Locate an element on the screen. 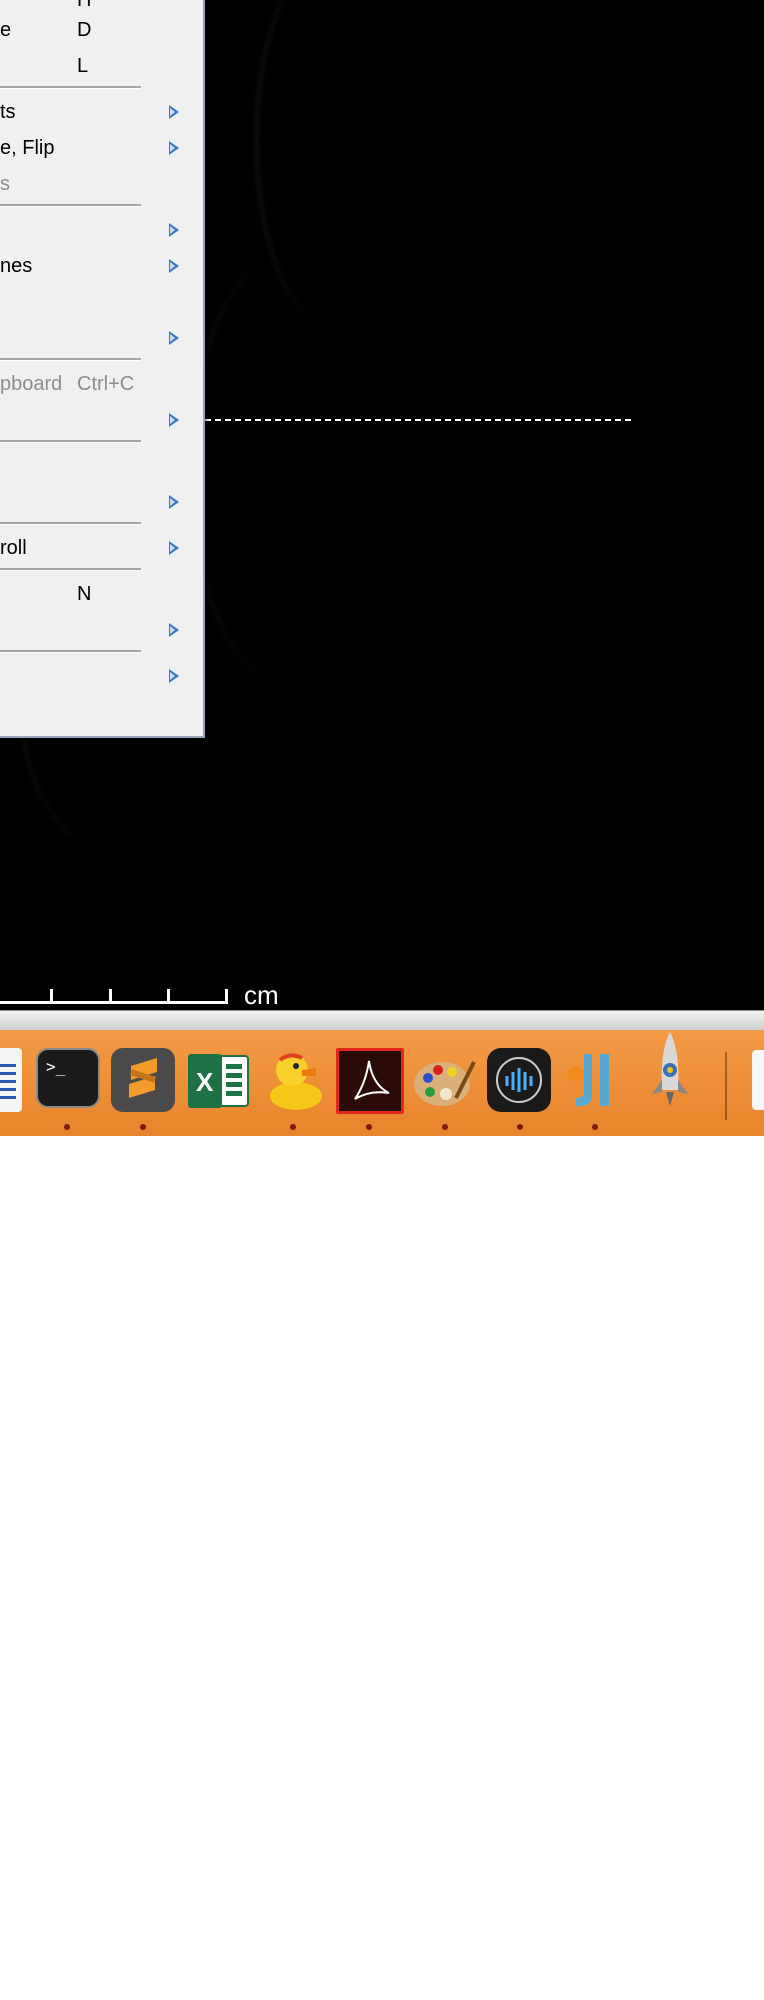  document-icon is located at coordinates (758, 1080).